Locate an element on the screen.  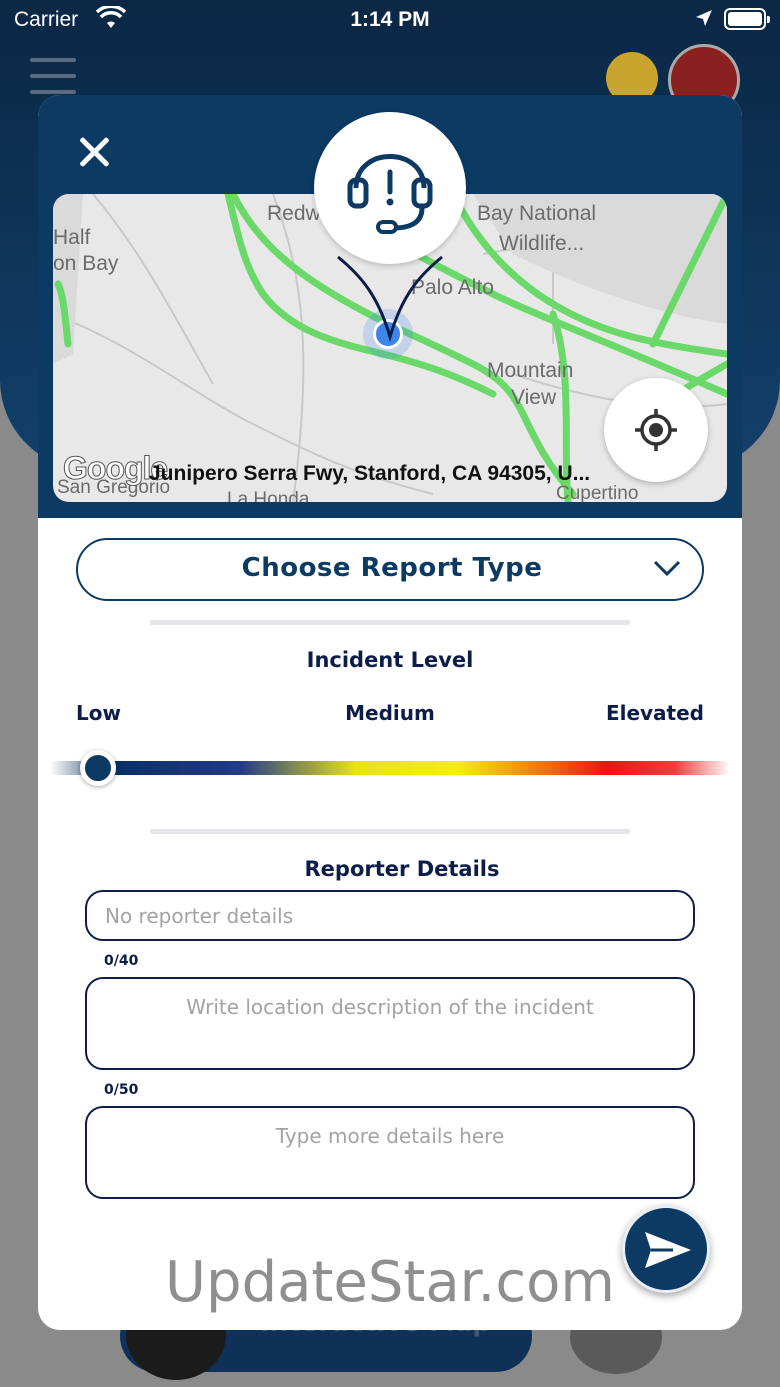
map-place-label: on Bay is located at coordinates (86, 263).